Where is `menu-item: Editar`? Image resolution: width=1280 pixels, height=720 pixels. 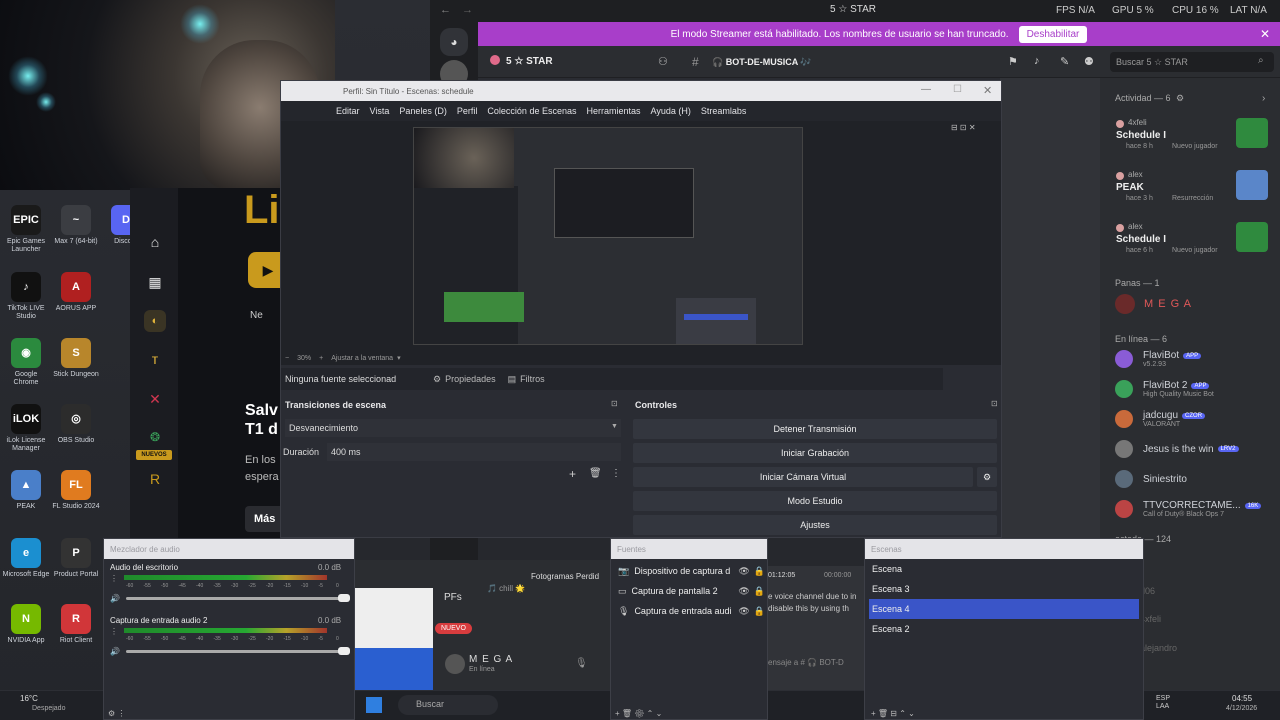
menu-item: Editar is located at coordinates (348, 111).